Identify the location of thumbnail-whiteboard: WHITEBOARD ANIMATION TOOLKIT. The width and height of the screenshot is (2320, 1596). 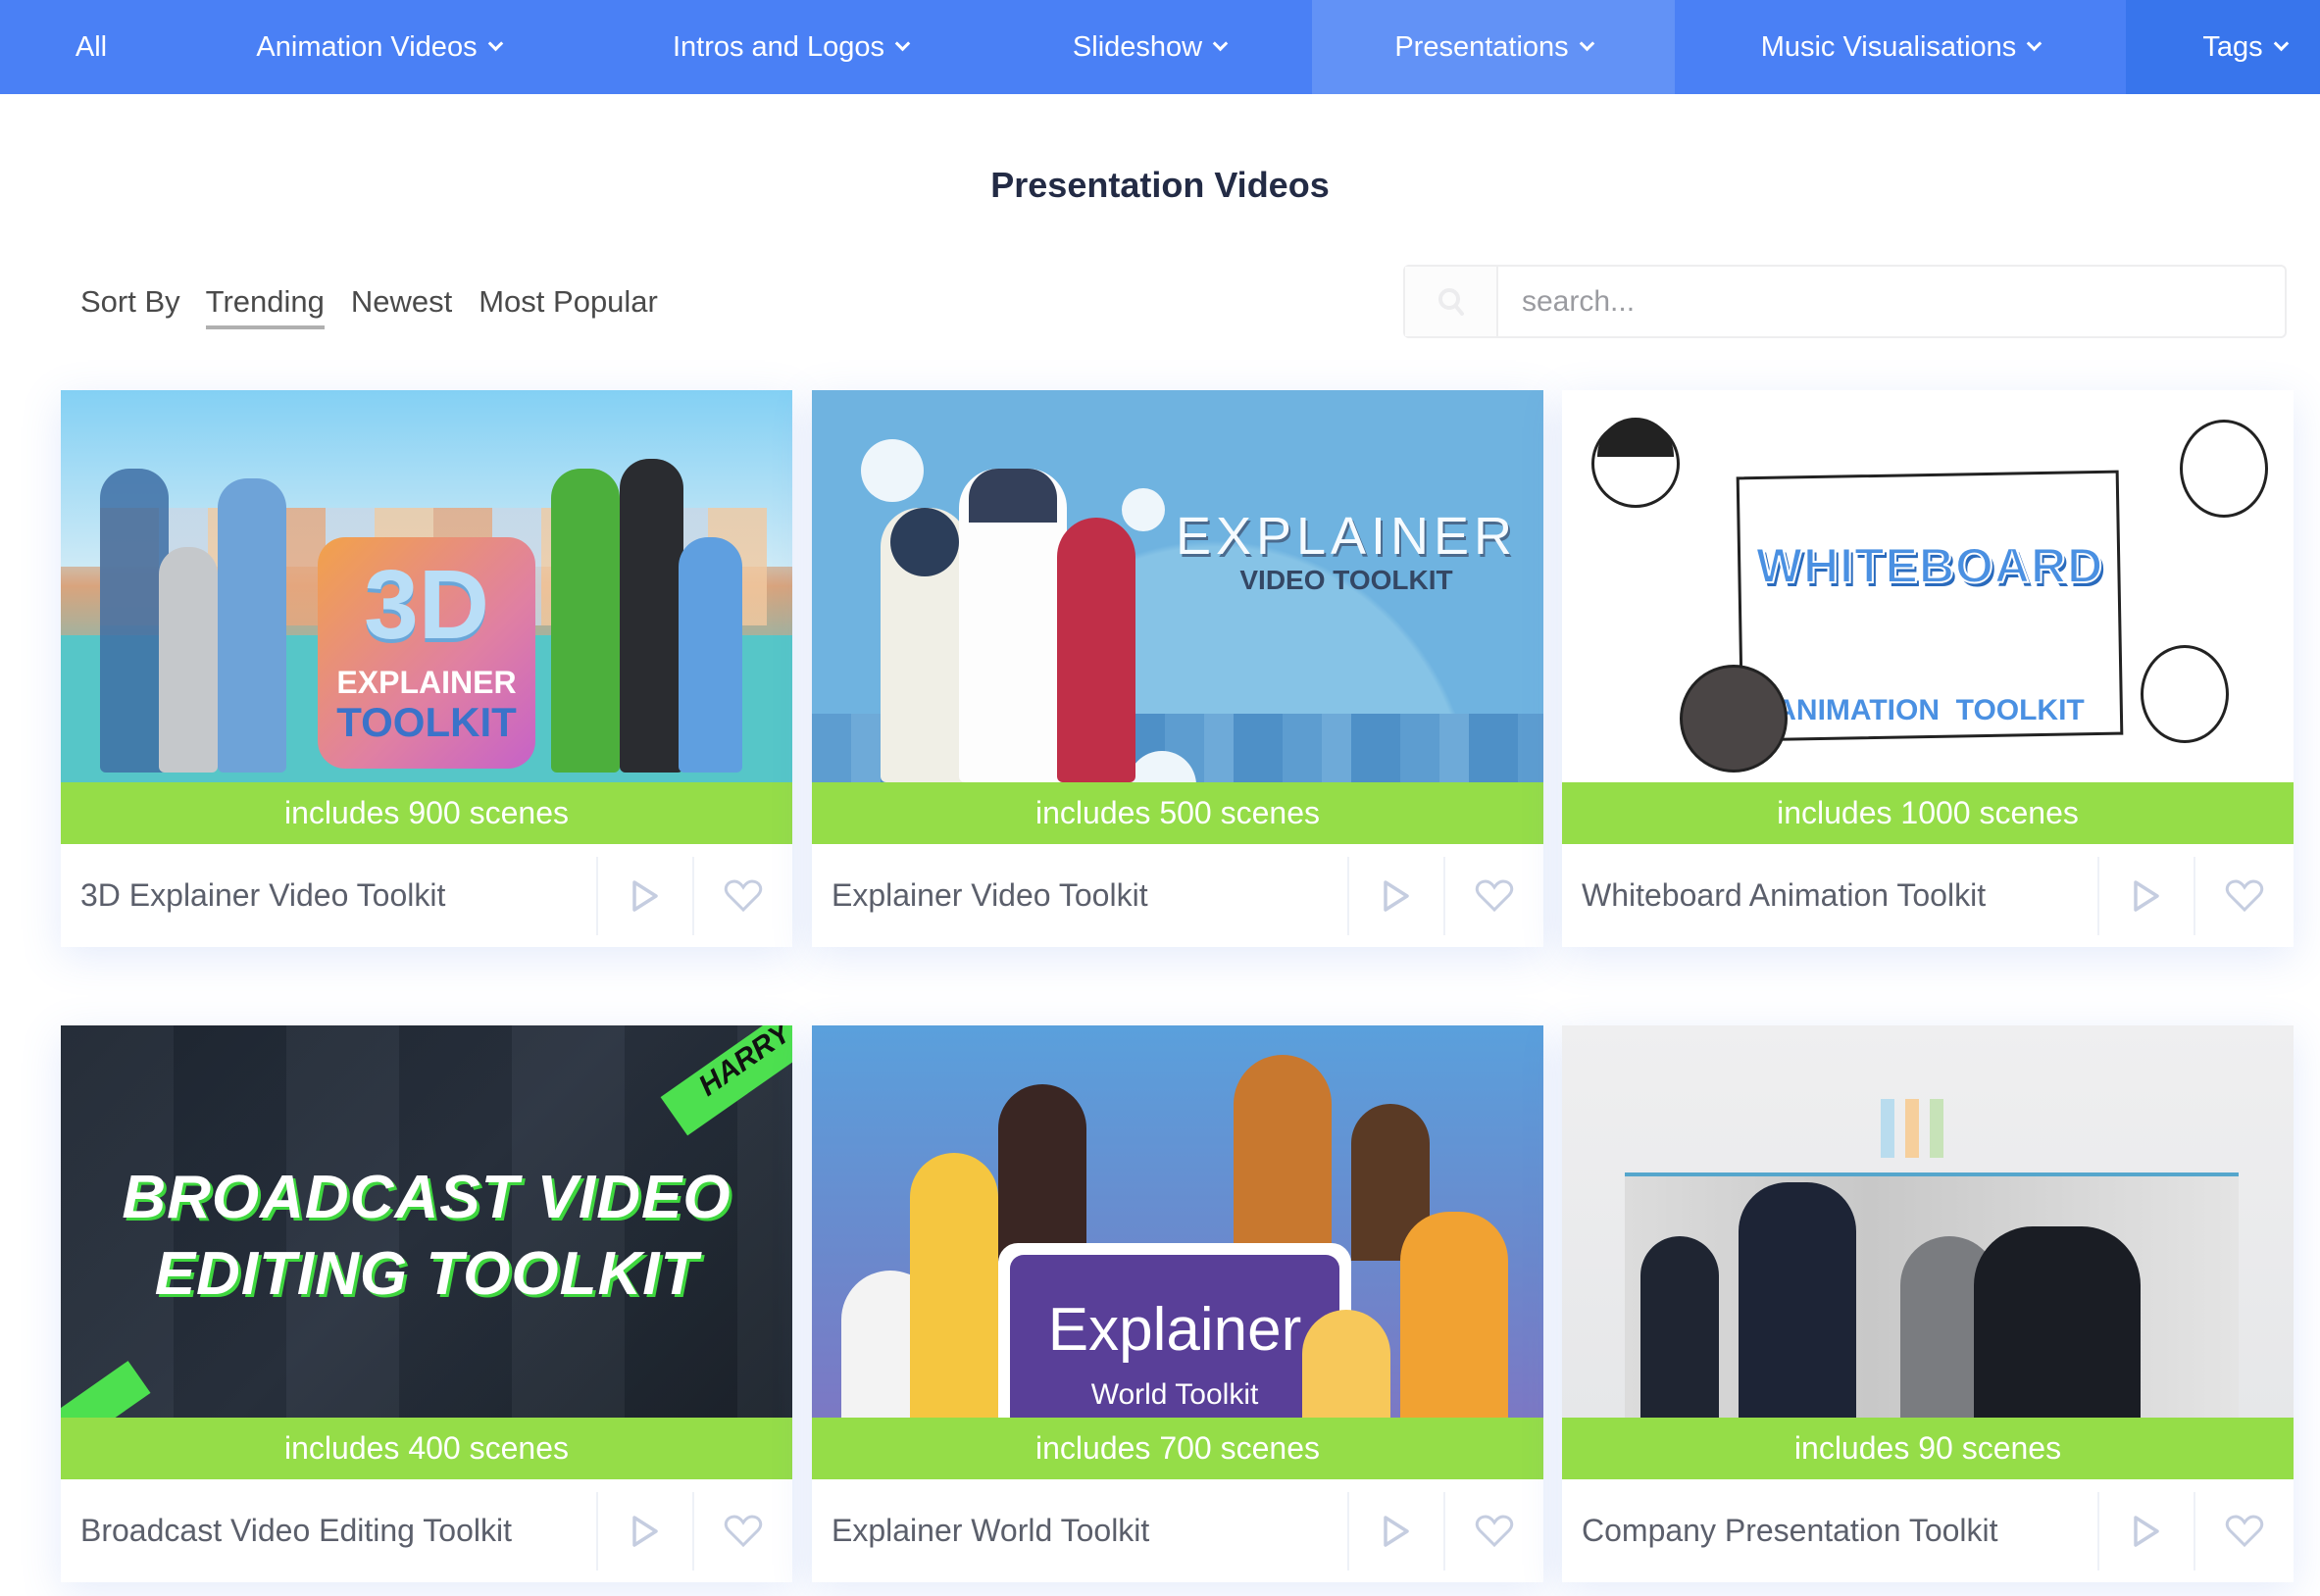
(1928, 586).